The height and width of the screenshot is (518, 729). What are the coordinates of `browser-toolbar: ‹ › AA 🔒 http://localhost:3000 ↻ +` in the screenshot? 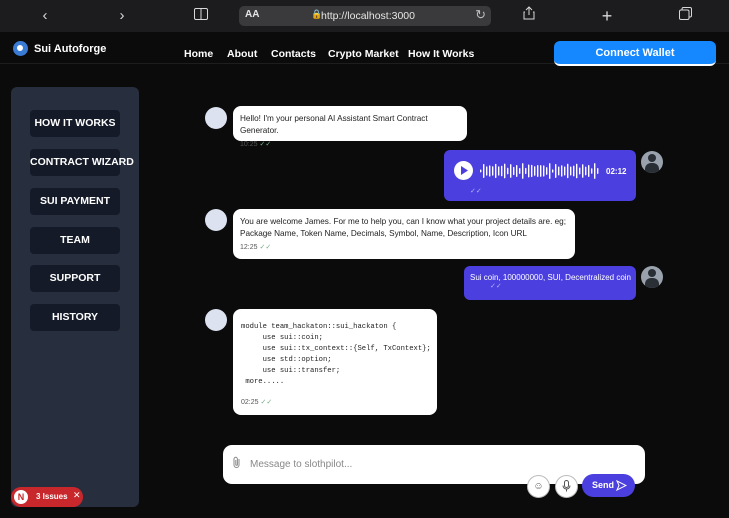 It's located at (364, 16).